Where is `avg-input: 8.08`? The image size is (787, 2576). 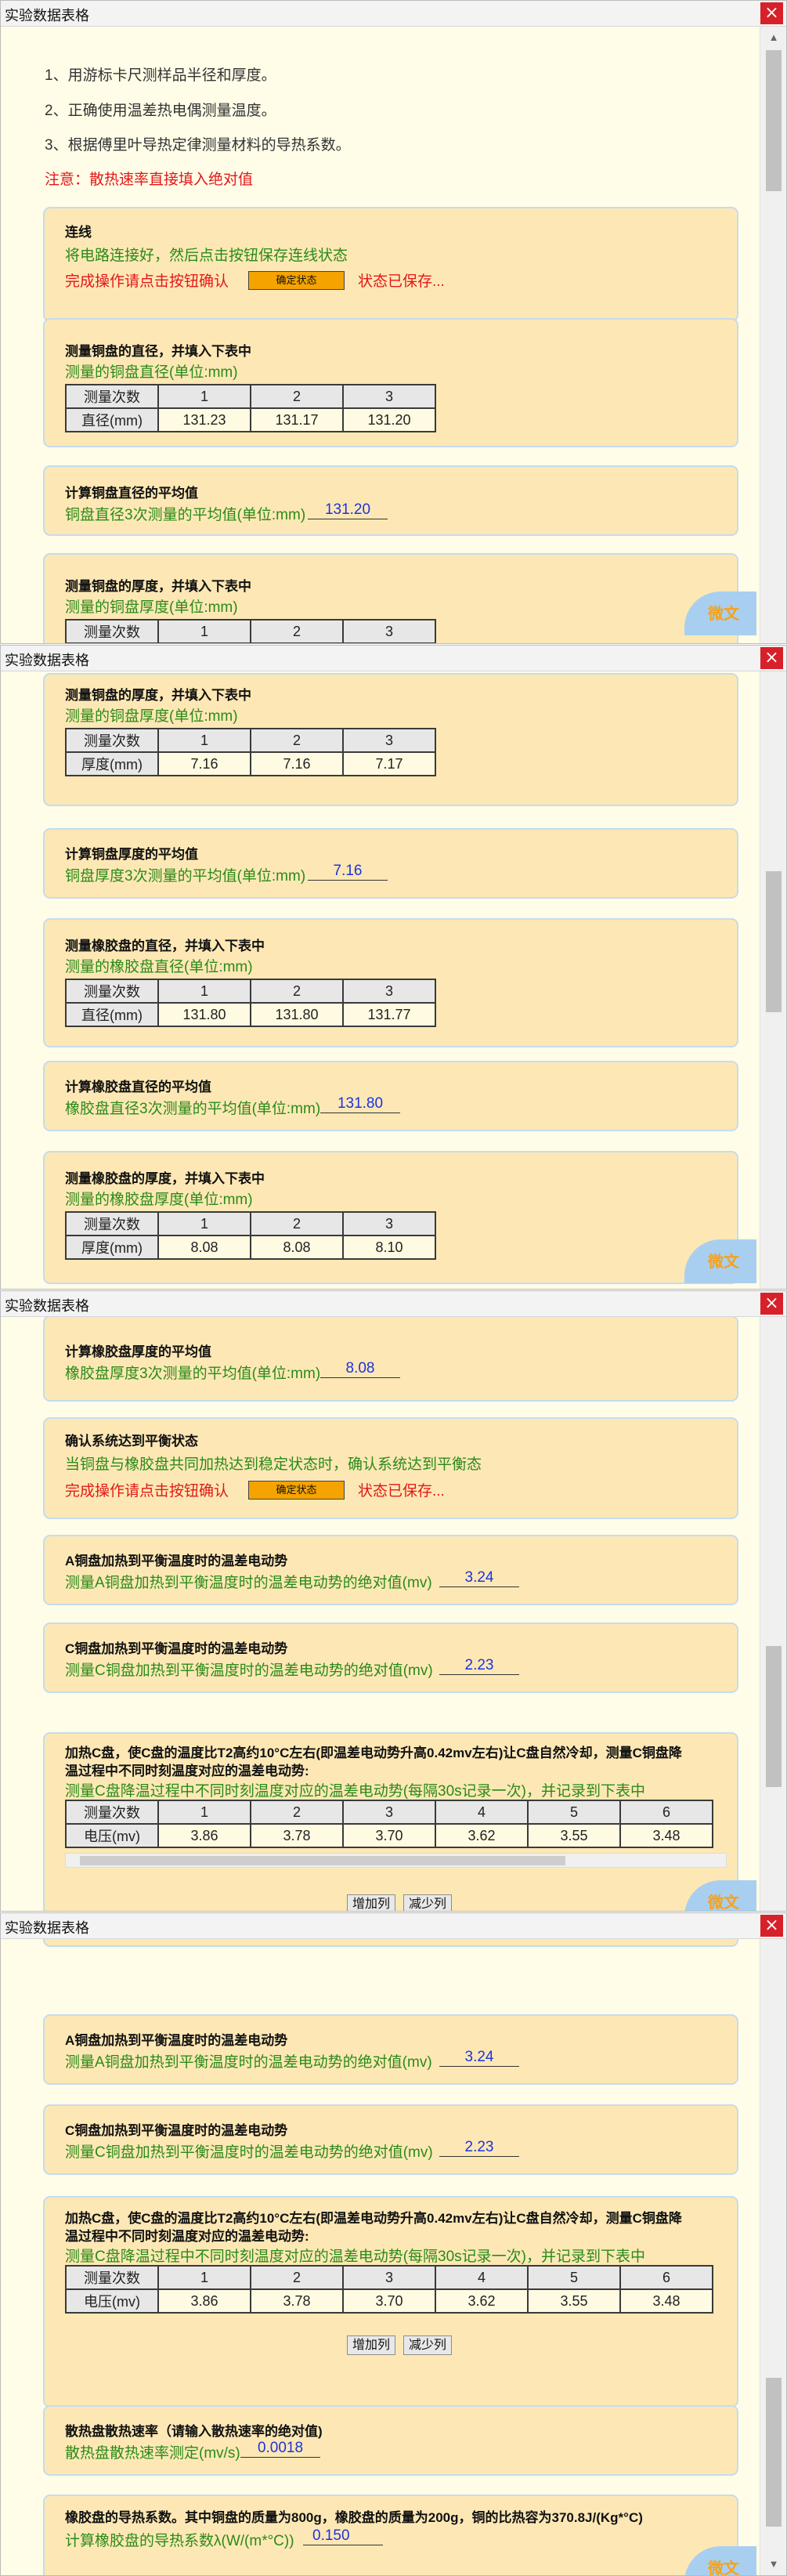 avg-input: 8.08 is located at coordinates (360, 1369).